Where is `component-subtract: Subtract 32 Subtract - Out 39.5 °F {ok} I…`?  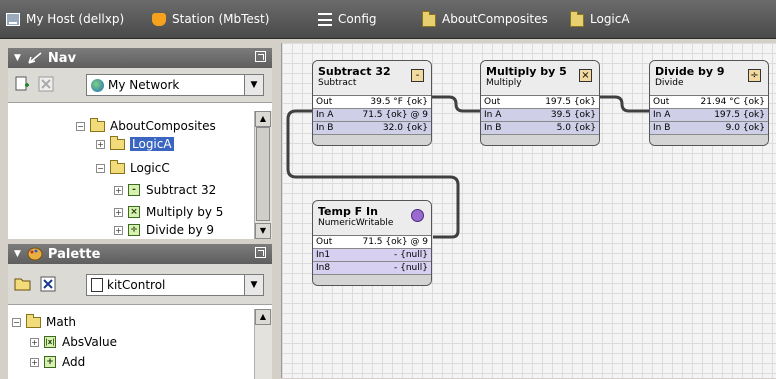
component-subtract: Subtract 32 Subtract - Out 39.5 °F {ok} I… is located at coordinates (372, 103).